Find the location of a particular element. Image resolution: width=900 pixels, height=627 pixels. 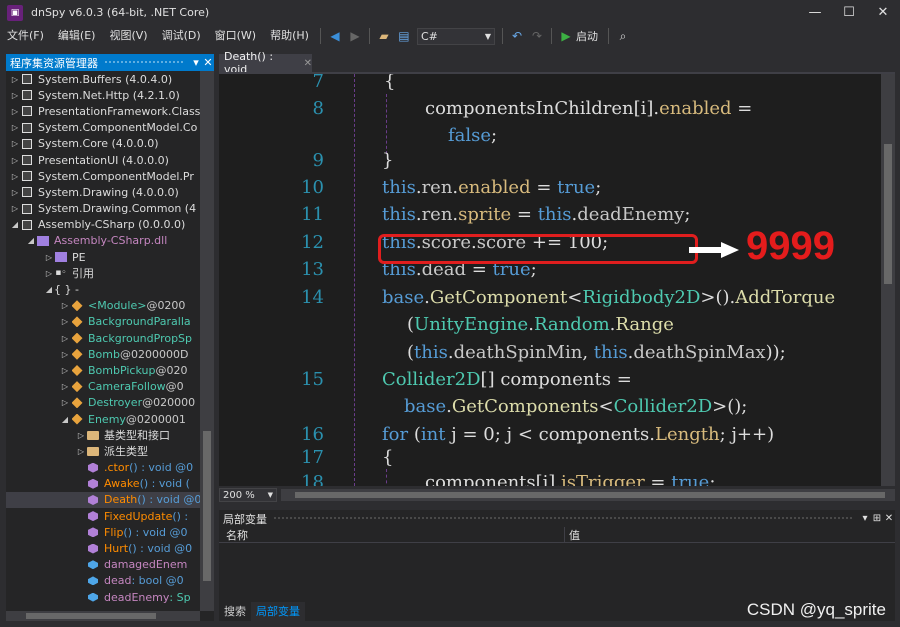

save-all-icon: ▤ is located at coordinates (404, 36).